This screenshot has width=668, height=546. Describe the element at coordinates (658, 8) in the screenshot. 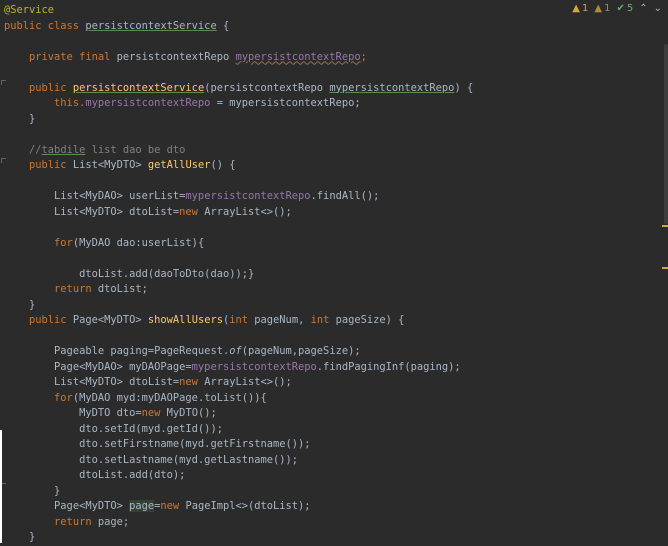

I see `next-highlight-icon: ⌄` at that location.